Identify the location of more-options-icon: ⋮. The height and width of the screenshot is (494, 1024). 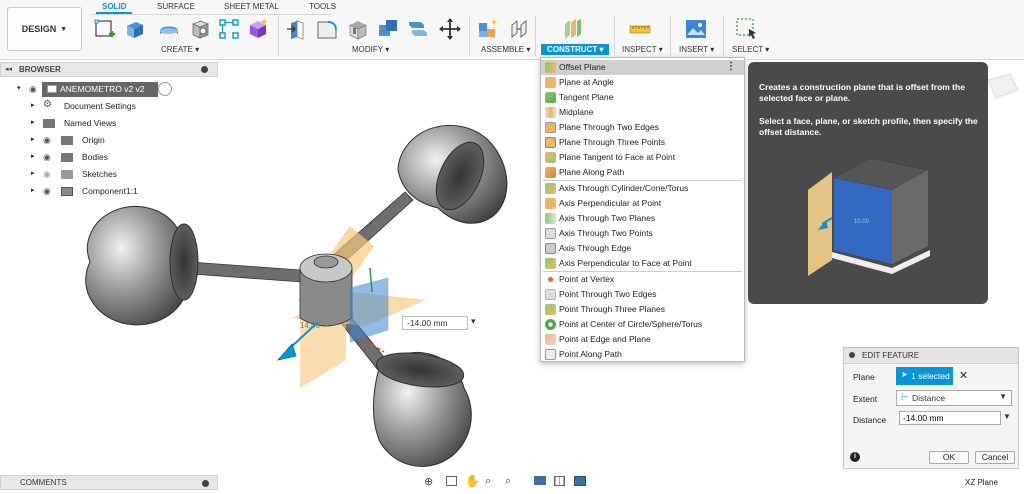
(731, 66).